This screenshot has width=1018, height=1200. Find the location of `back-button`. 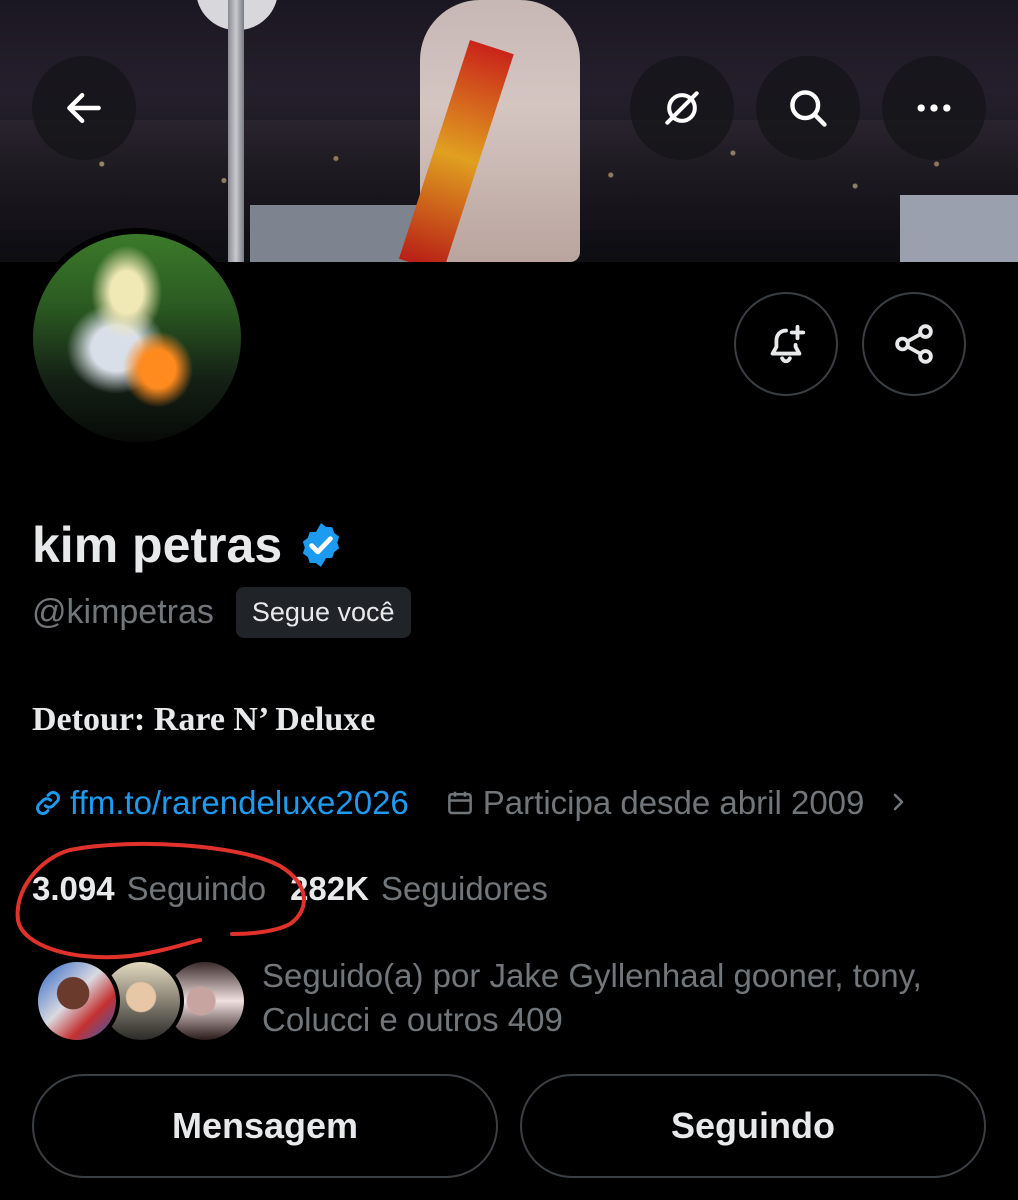

back-button is located at coordinates (84, 108).